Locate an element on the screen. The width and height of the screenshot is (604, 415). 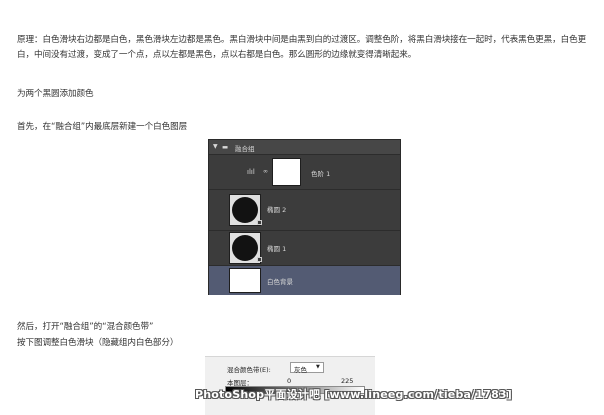
white-bg-thumbnail is located at coordinates (245, 280).